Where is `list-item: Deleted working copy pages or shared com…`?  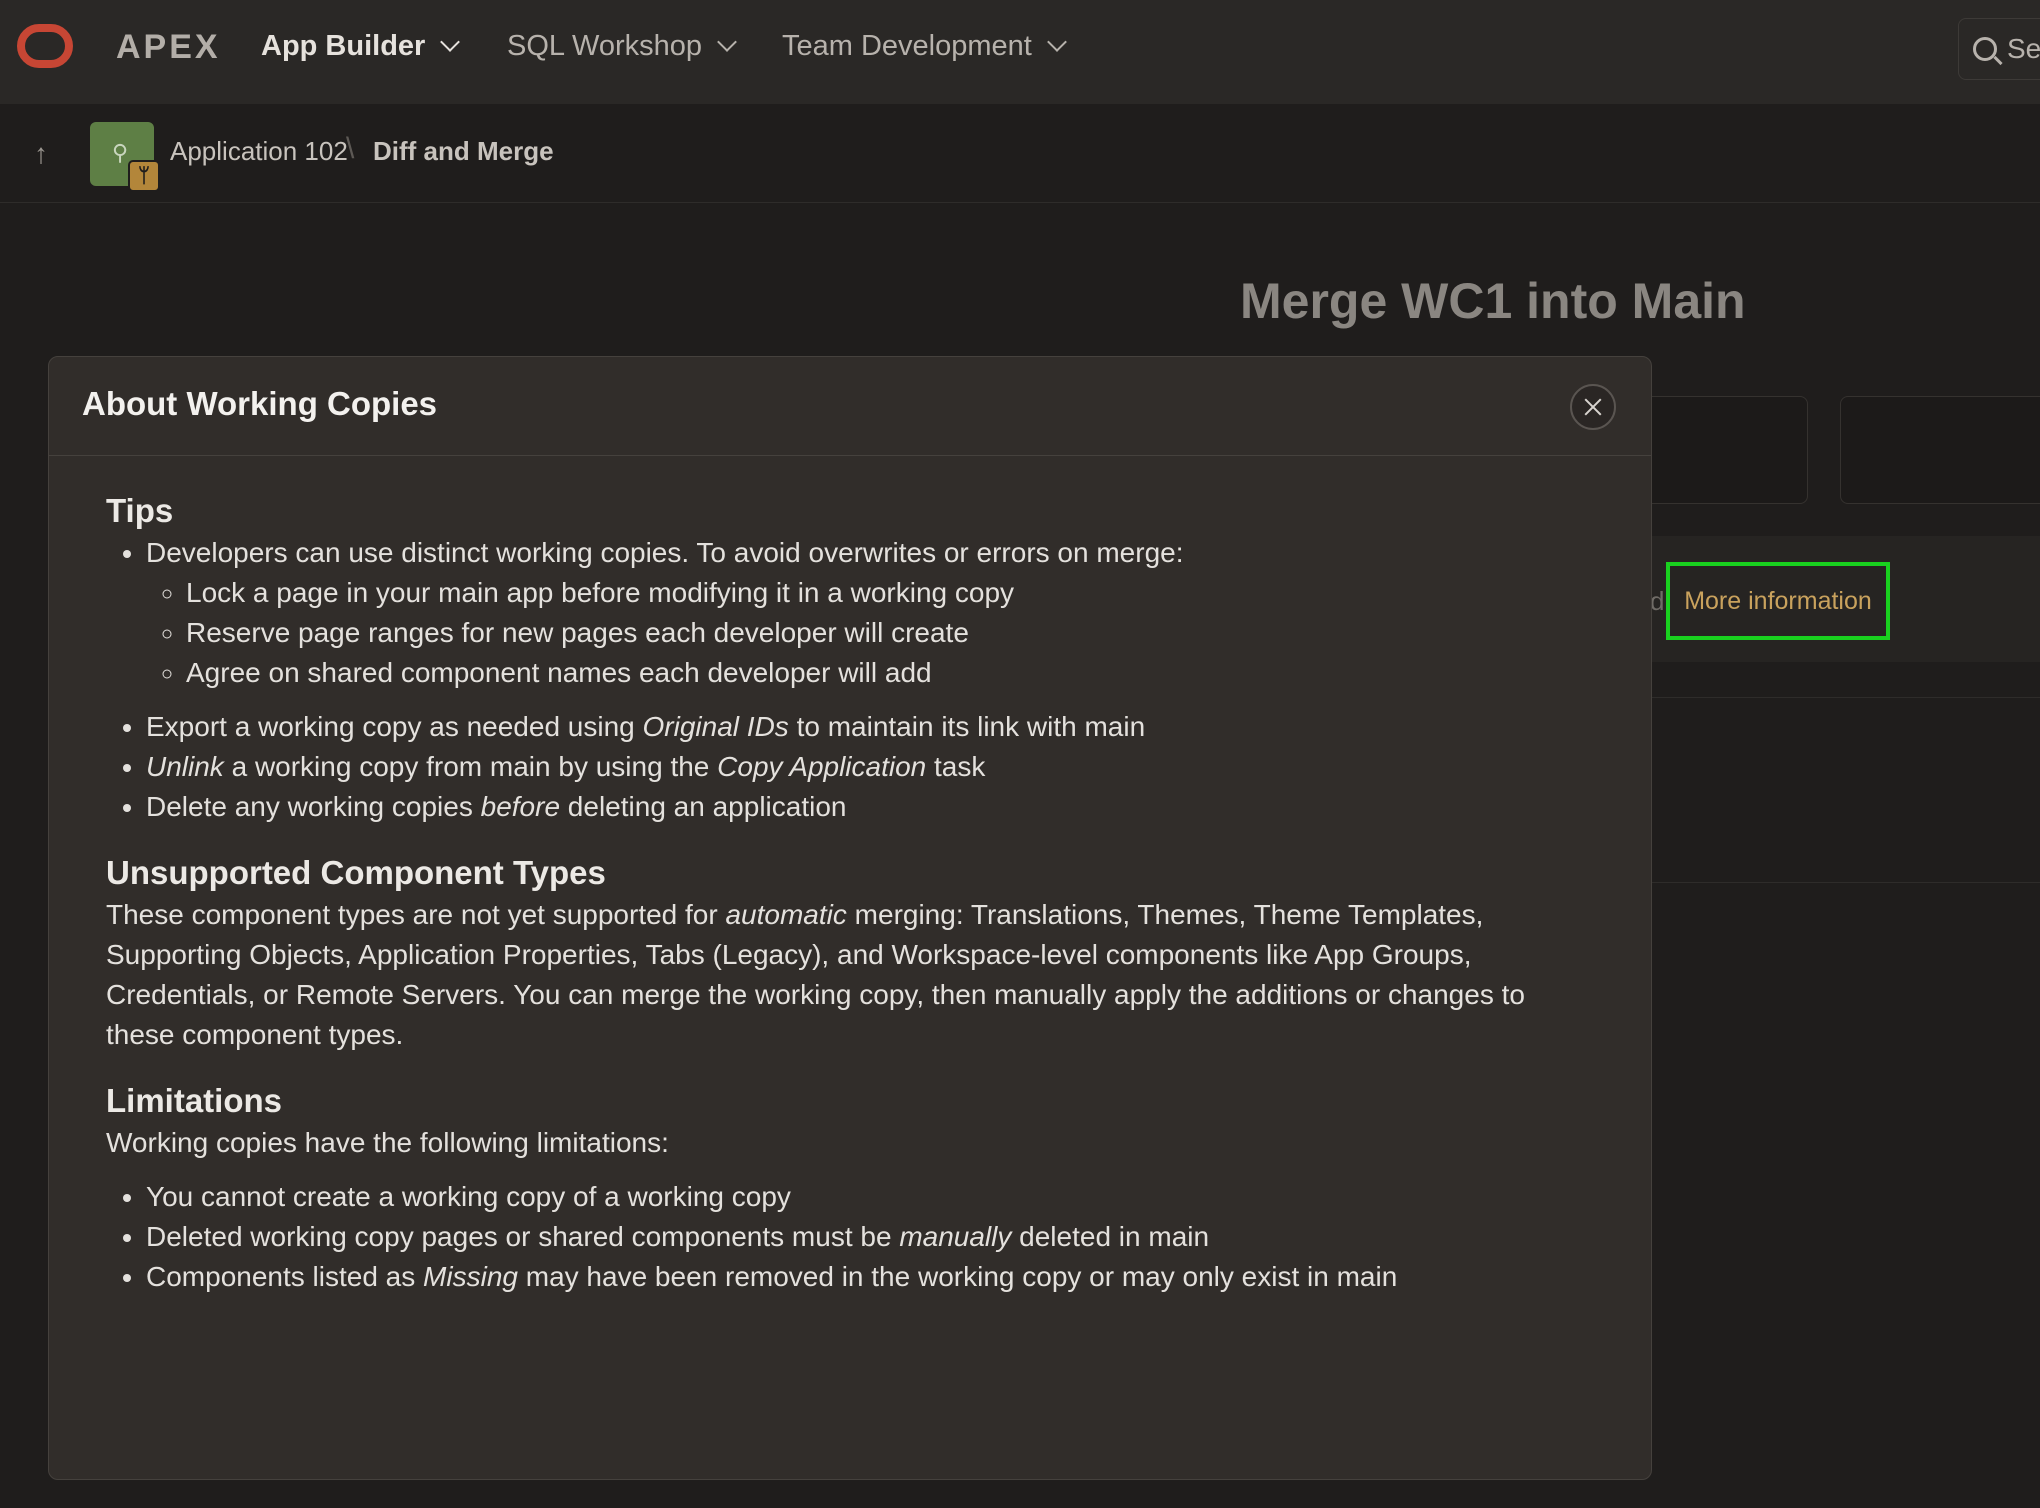
list-item: Deleted working copy pages or shared com… is located at coordinates (866, 1237).